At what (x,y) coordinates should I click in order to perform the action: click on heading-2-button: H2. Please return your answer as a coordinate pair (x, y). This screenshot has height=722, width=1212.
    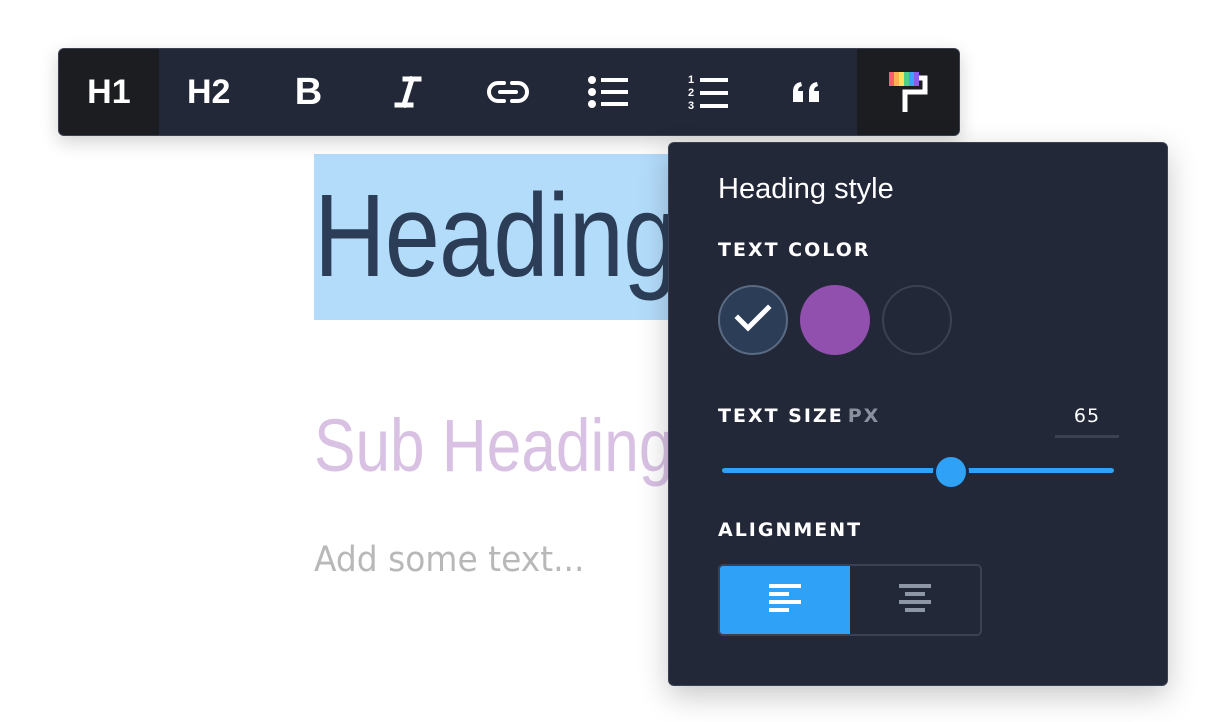
    Looking at the image, I should click on (209, 92).